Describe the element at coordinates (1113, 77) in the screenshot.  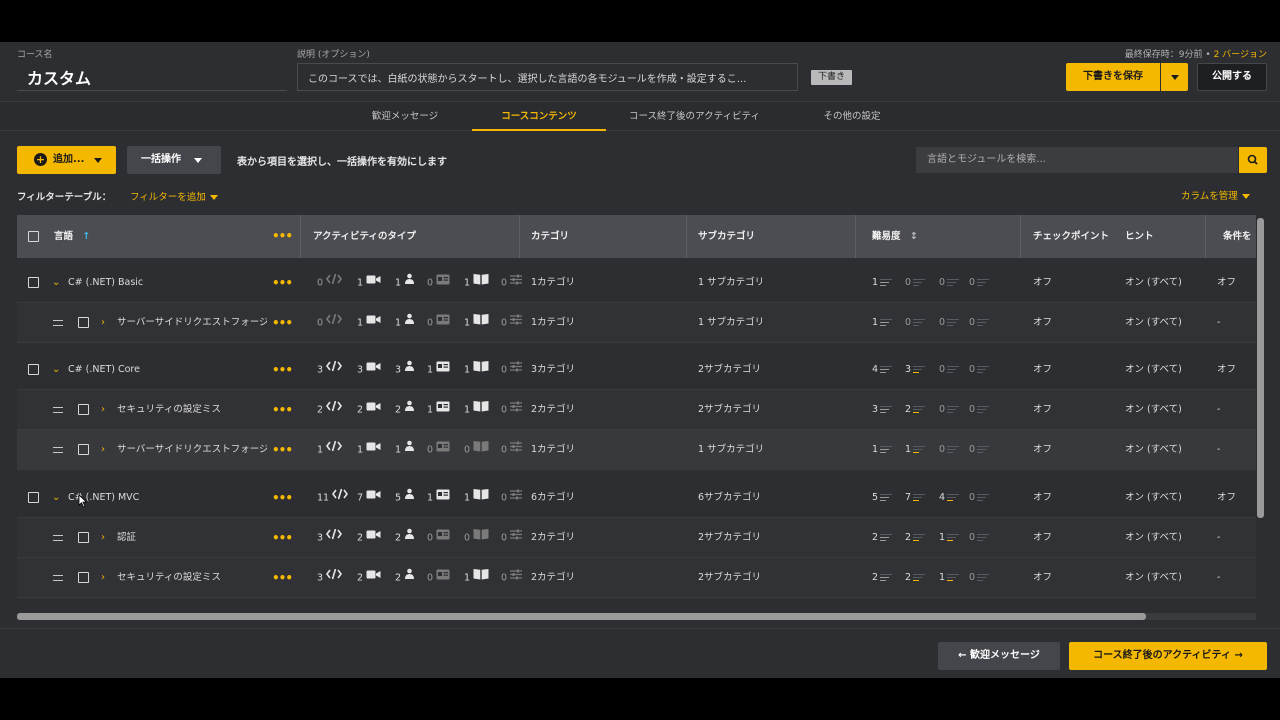
I see `save-draft-button: 下書きを保存` at that location.